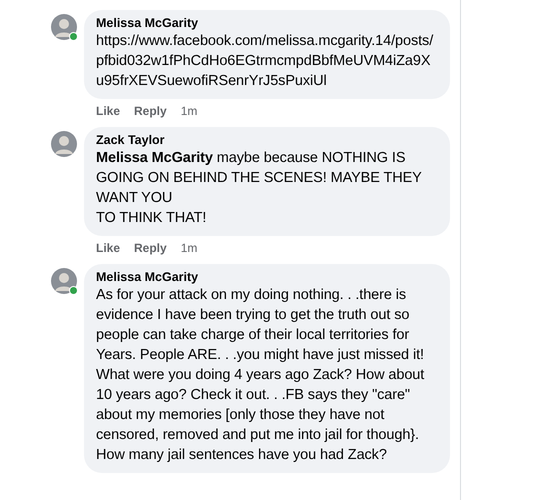  What do you see at coordinates (259, 188) in the screenshot?
I see `comment-text: Melissa McGarity maybe because NOTHING IS GOING ON BEHIND THE SCENES! MAYBE THEY WANT YOU TO THINK THAT!` at bounding box center [259, 188].